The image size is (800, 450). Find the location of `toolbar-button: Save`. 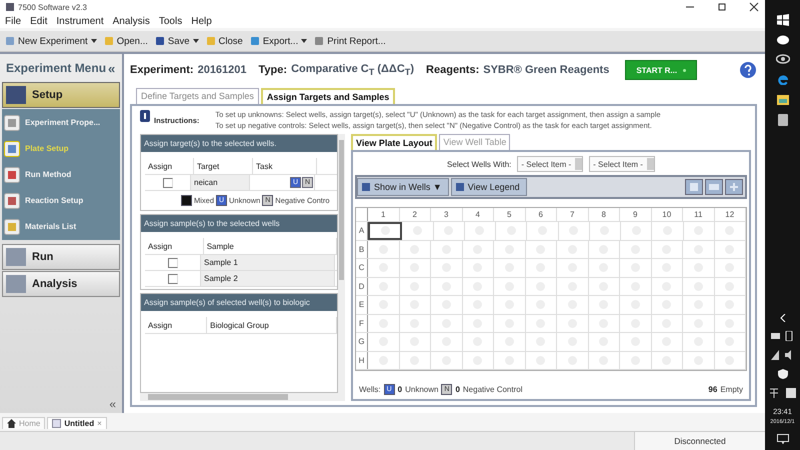

toolbar-button: Save is located at coordinates (176, 41).